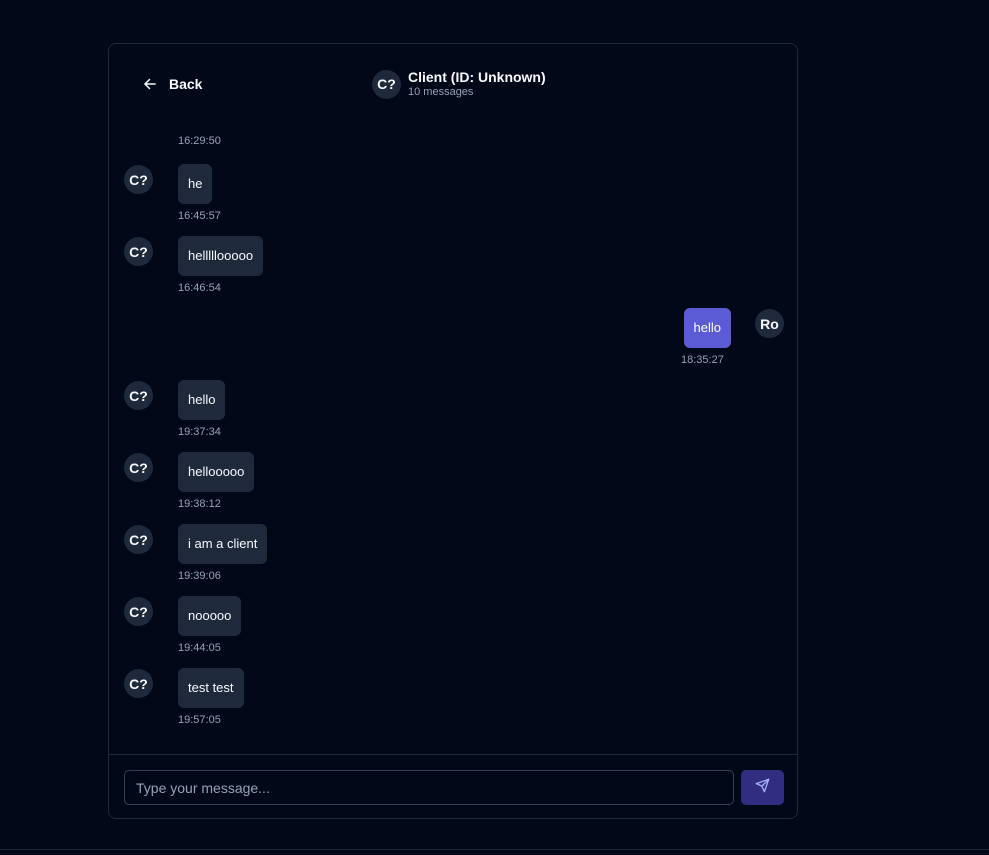 This screenshot has height=855, width=989. What do you see at coordinates (477, 77) in the screenshot?
I see `chat-title: Client (ID: Unknown)` at bounding box center [477, 77].